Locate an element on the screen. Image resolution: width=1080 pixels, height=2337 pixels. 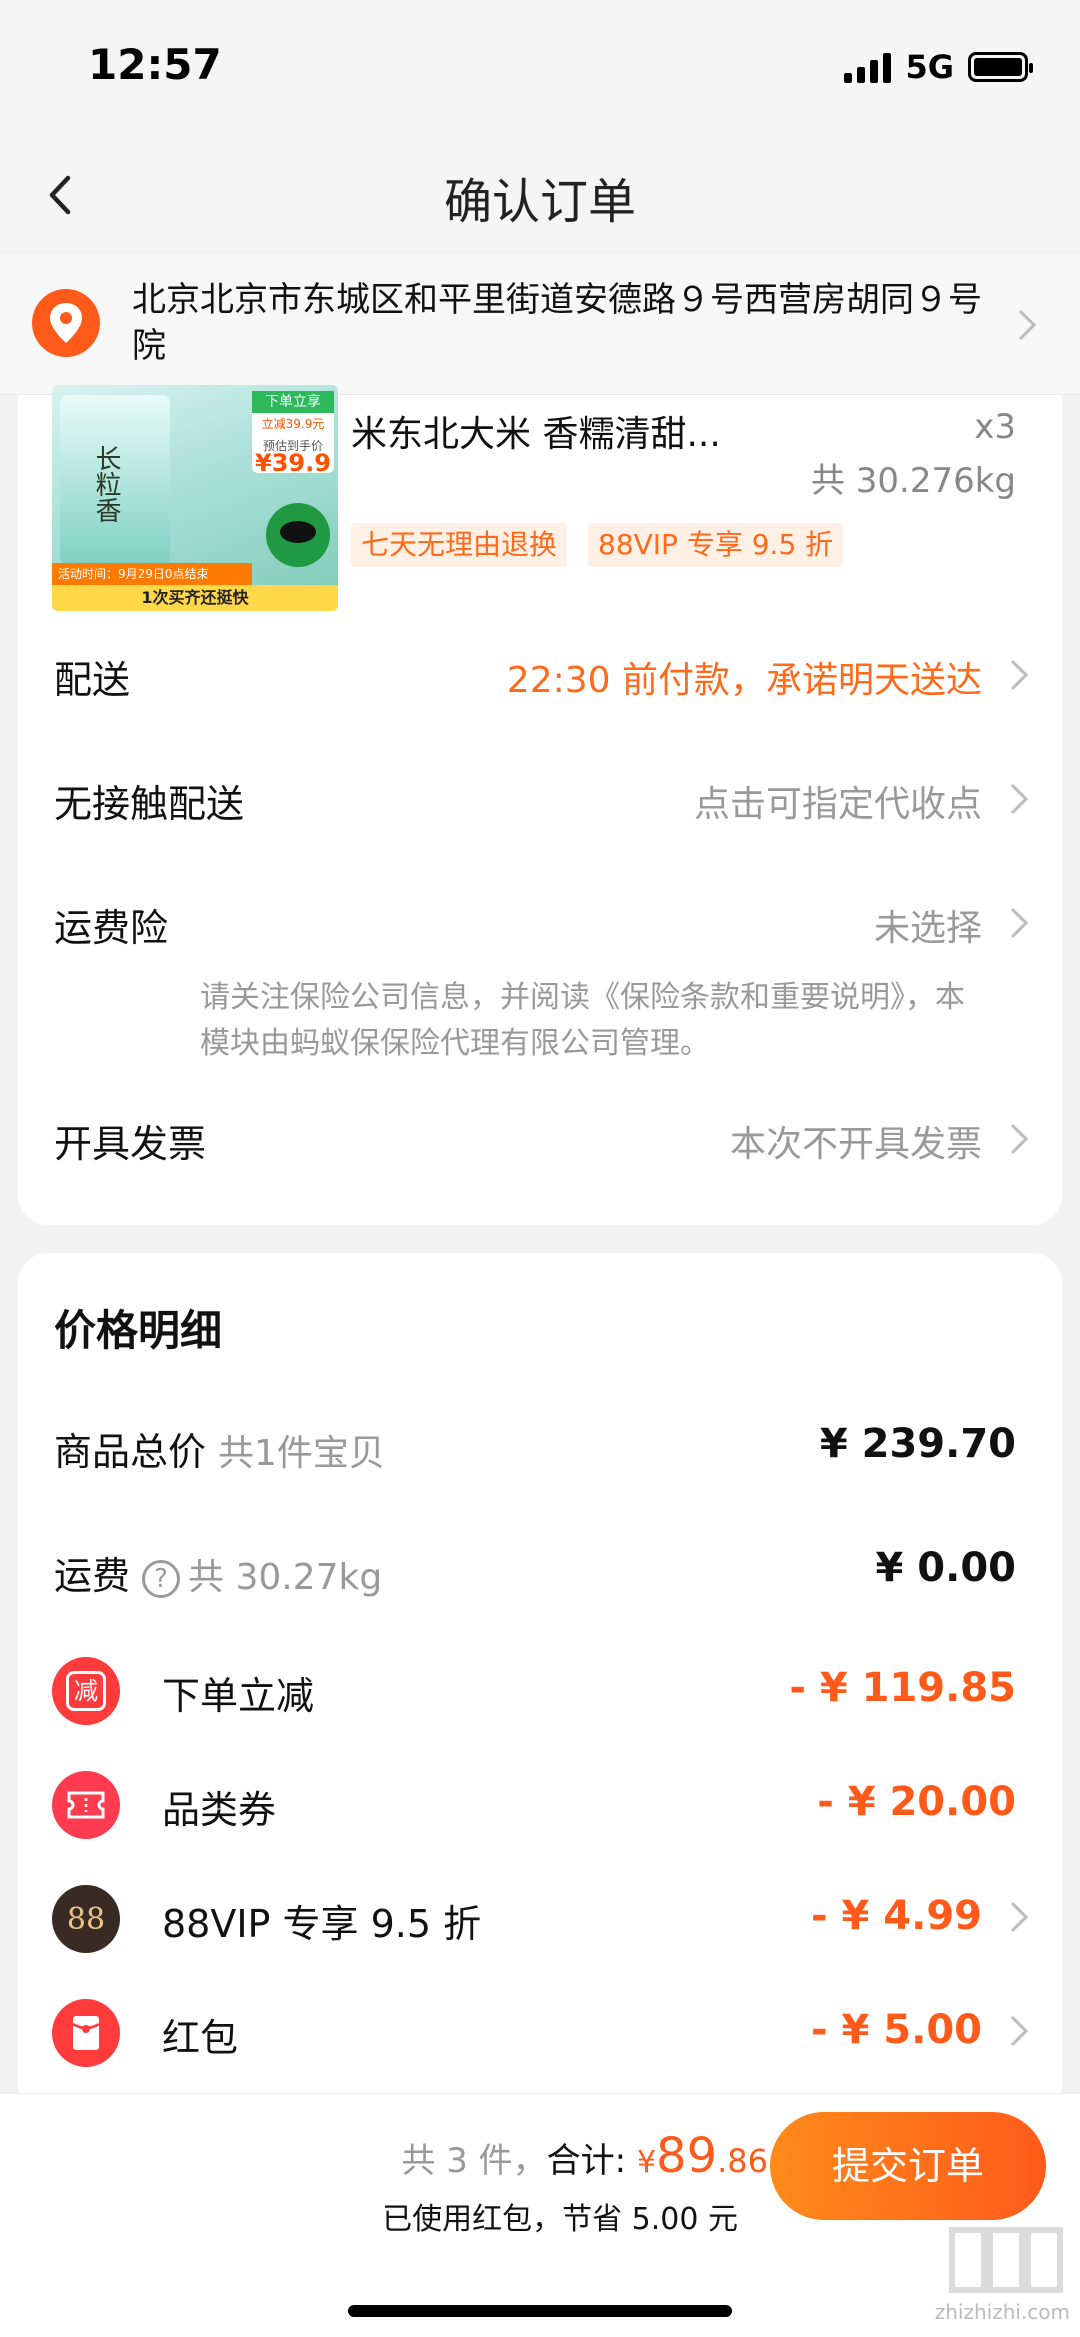
total-label: 合计: is located at coordinates (586, 2161).